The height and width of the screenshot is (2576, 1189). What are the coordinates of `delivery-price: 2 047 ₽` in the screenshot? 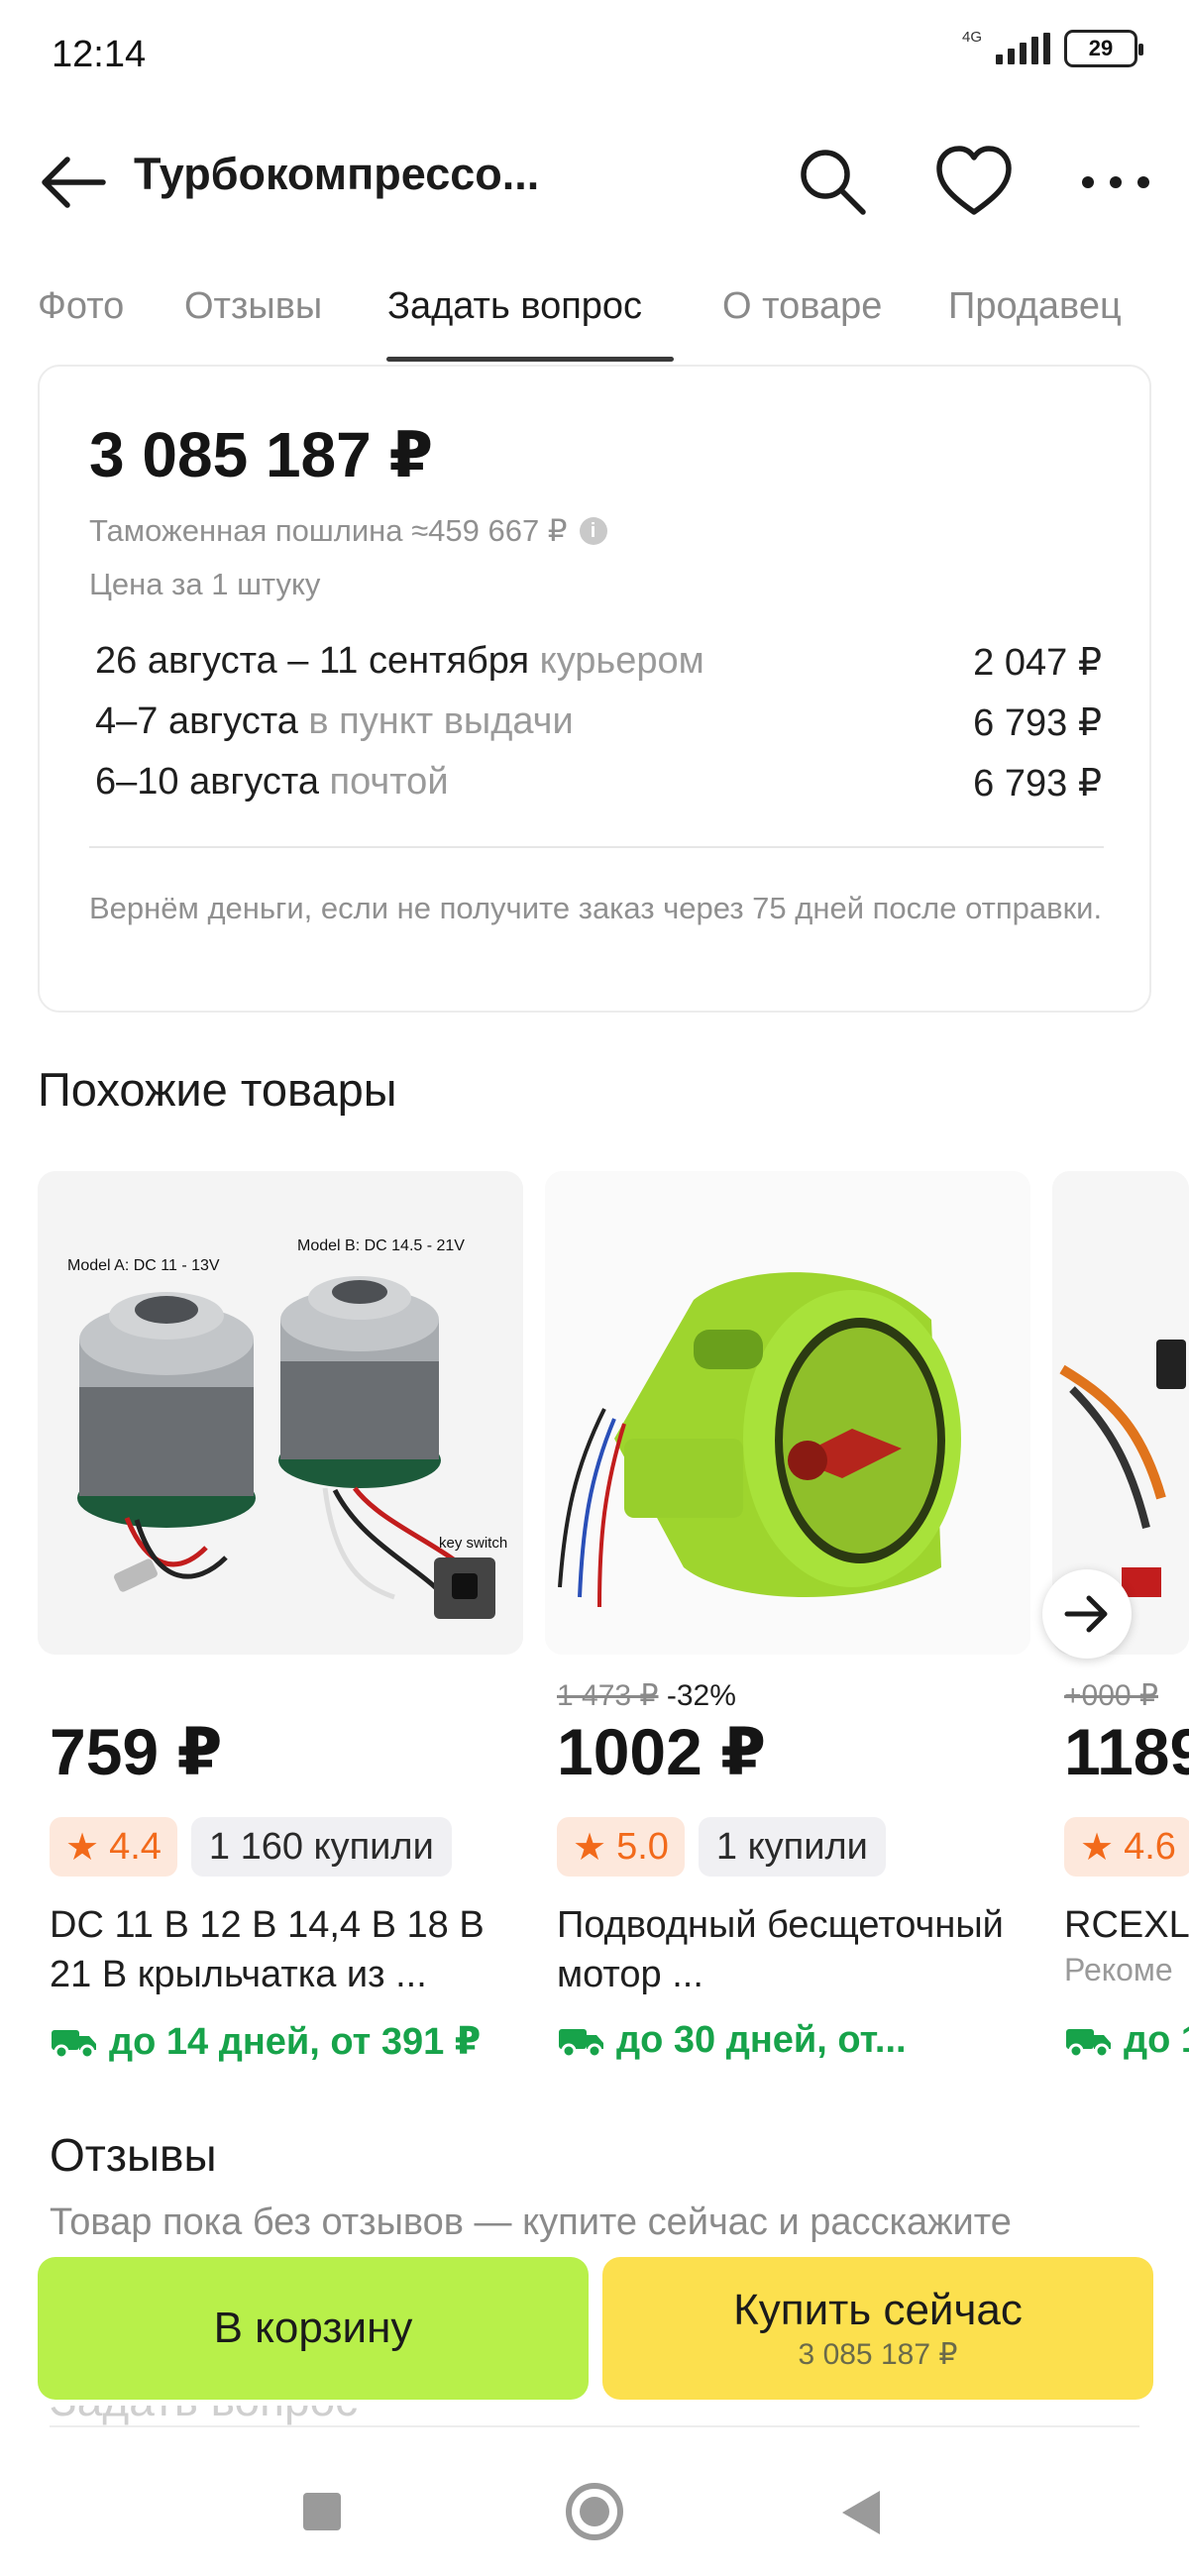 It's located at (1038, 663).